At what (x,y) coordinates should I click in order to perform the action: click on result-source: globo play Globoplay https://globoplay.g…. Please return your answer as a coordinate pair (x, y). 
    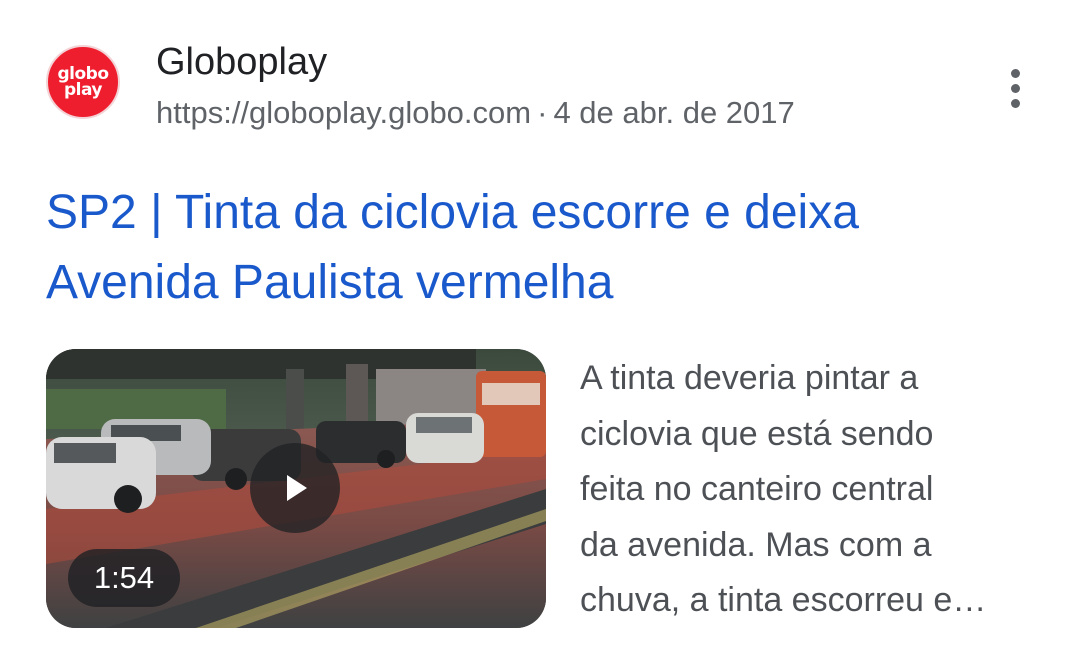
    Looking at the image, I should click on (546, 87).